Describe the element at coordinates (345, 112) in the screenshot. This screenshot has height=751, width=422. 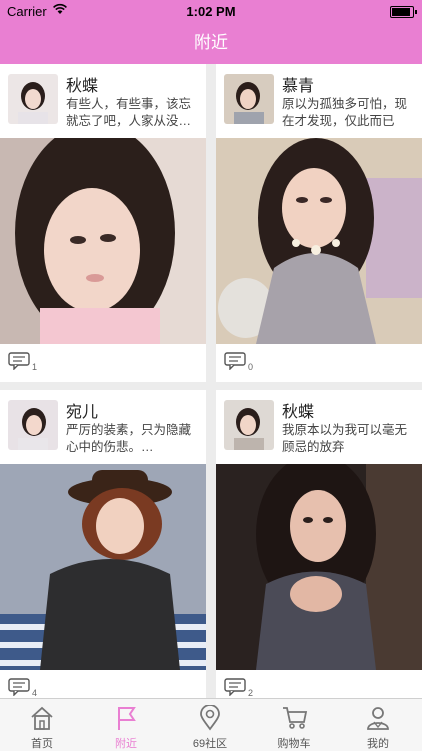
I see `post-text: 原以为孤独多可怕，现在才发现，仅此而已` at that location.